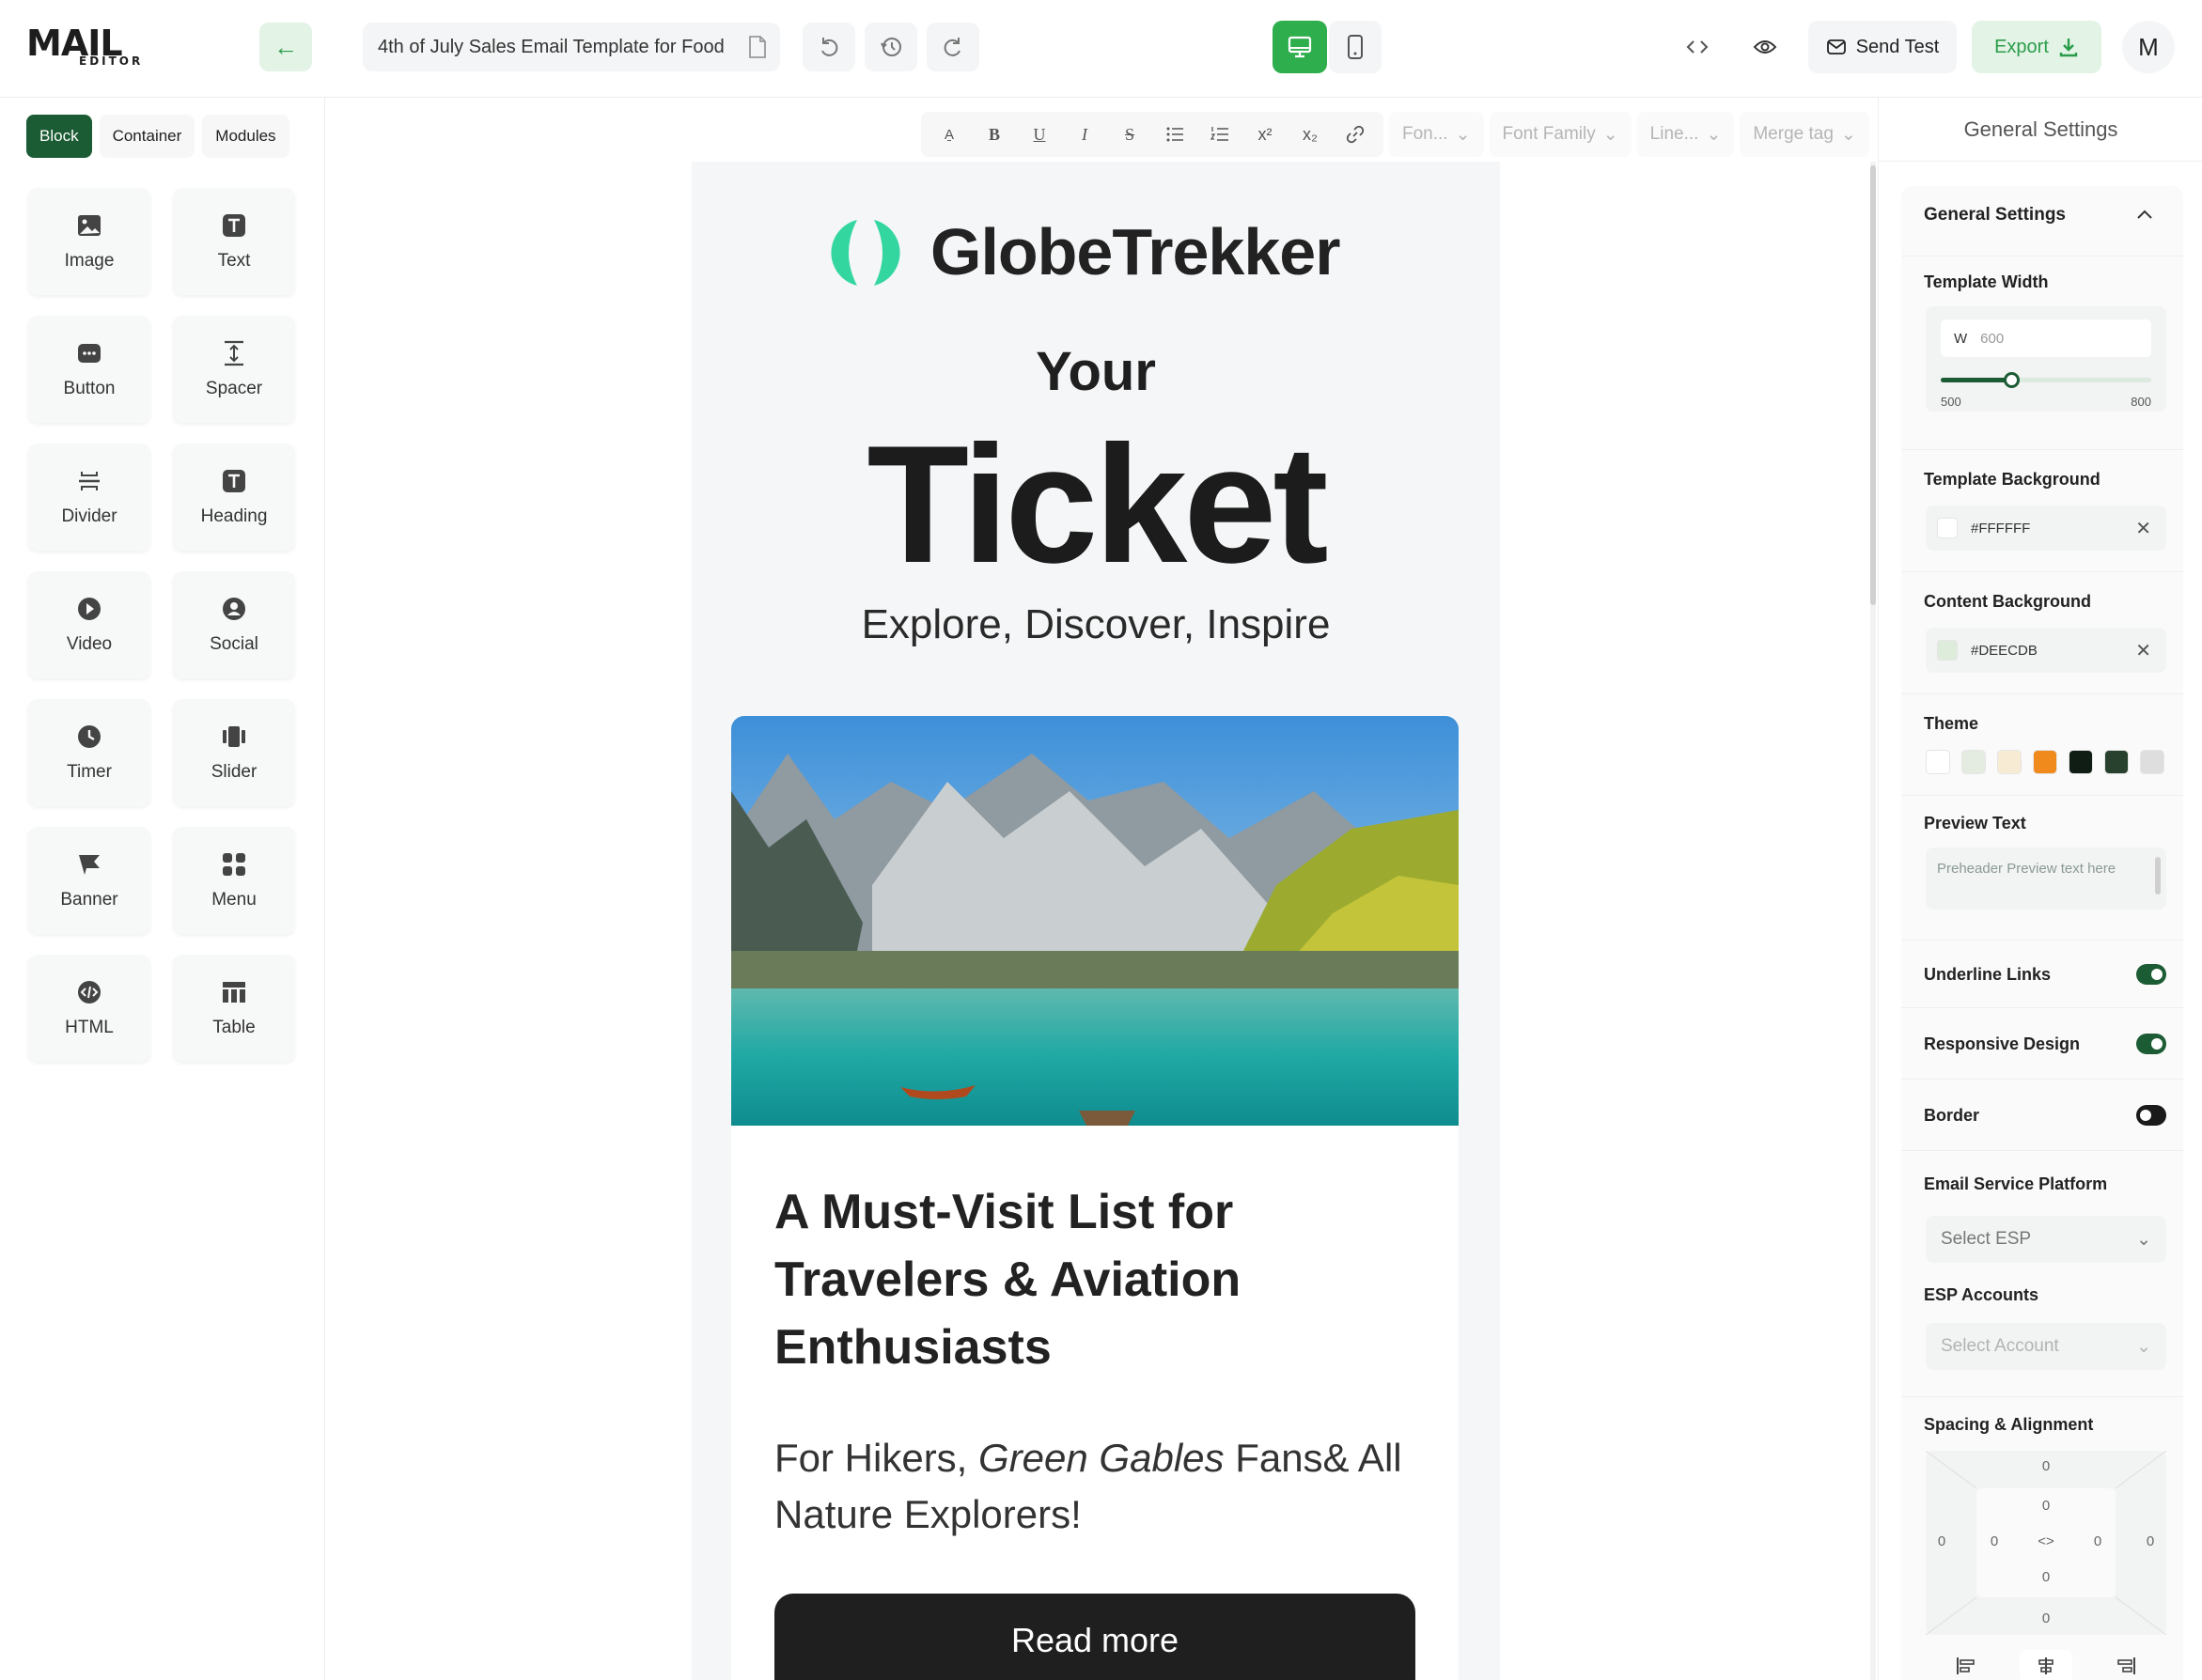 Image resolution: width=2202 pixels, height=1680 pixels. I want to click on tab-container: Container, so click(147, 136).